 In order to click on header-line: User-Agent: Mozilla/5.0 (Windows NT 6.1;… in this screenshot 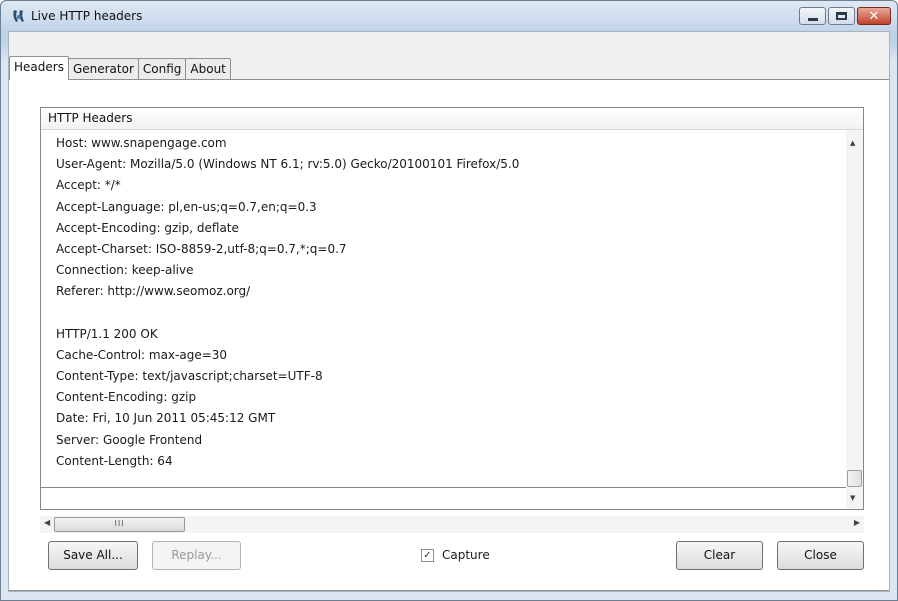, I will do `click(446, 164)`.